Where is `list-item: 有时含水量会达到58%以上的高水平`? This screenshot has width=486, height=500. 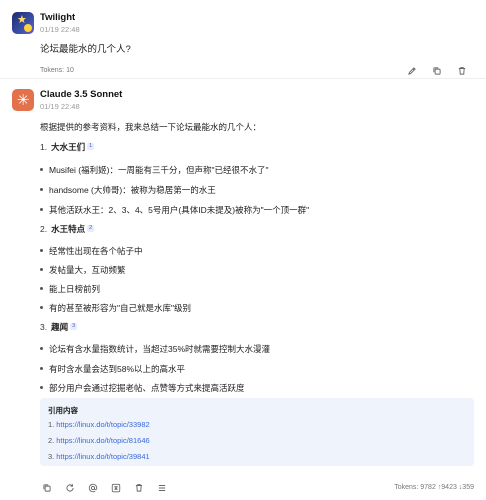 list-item: 有时含水量会达到58%以上的高水平 is located at coordinates (112, 369).